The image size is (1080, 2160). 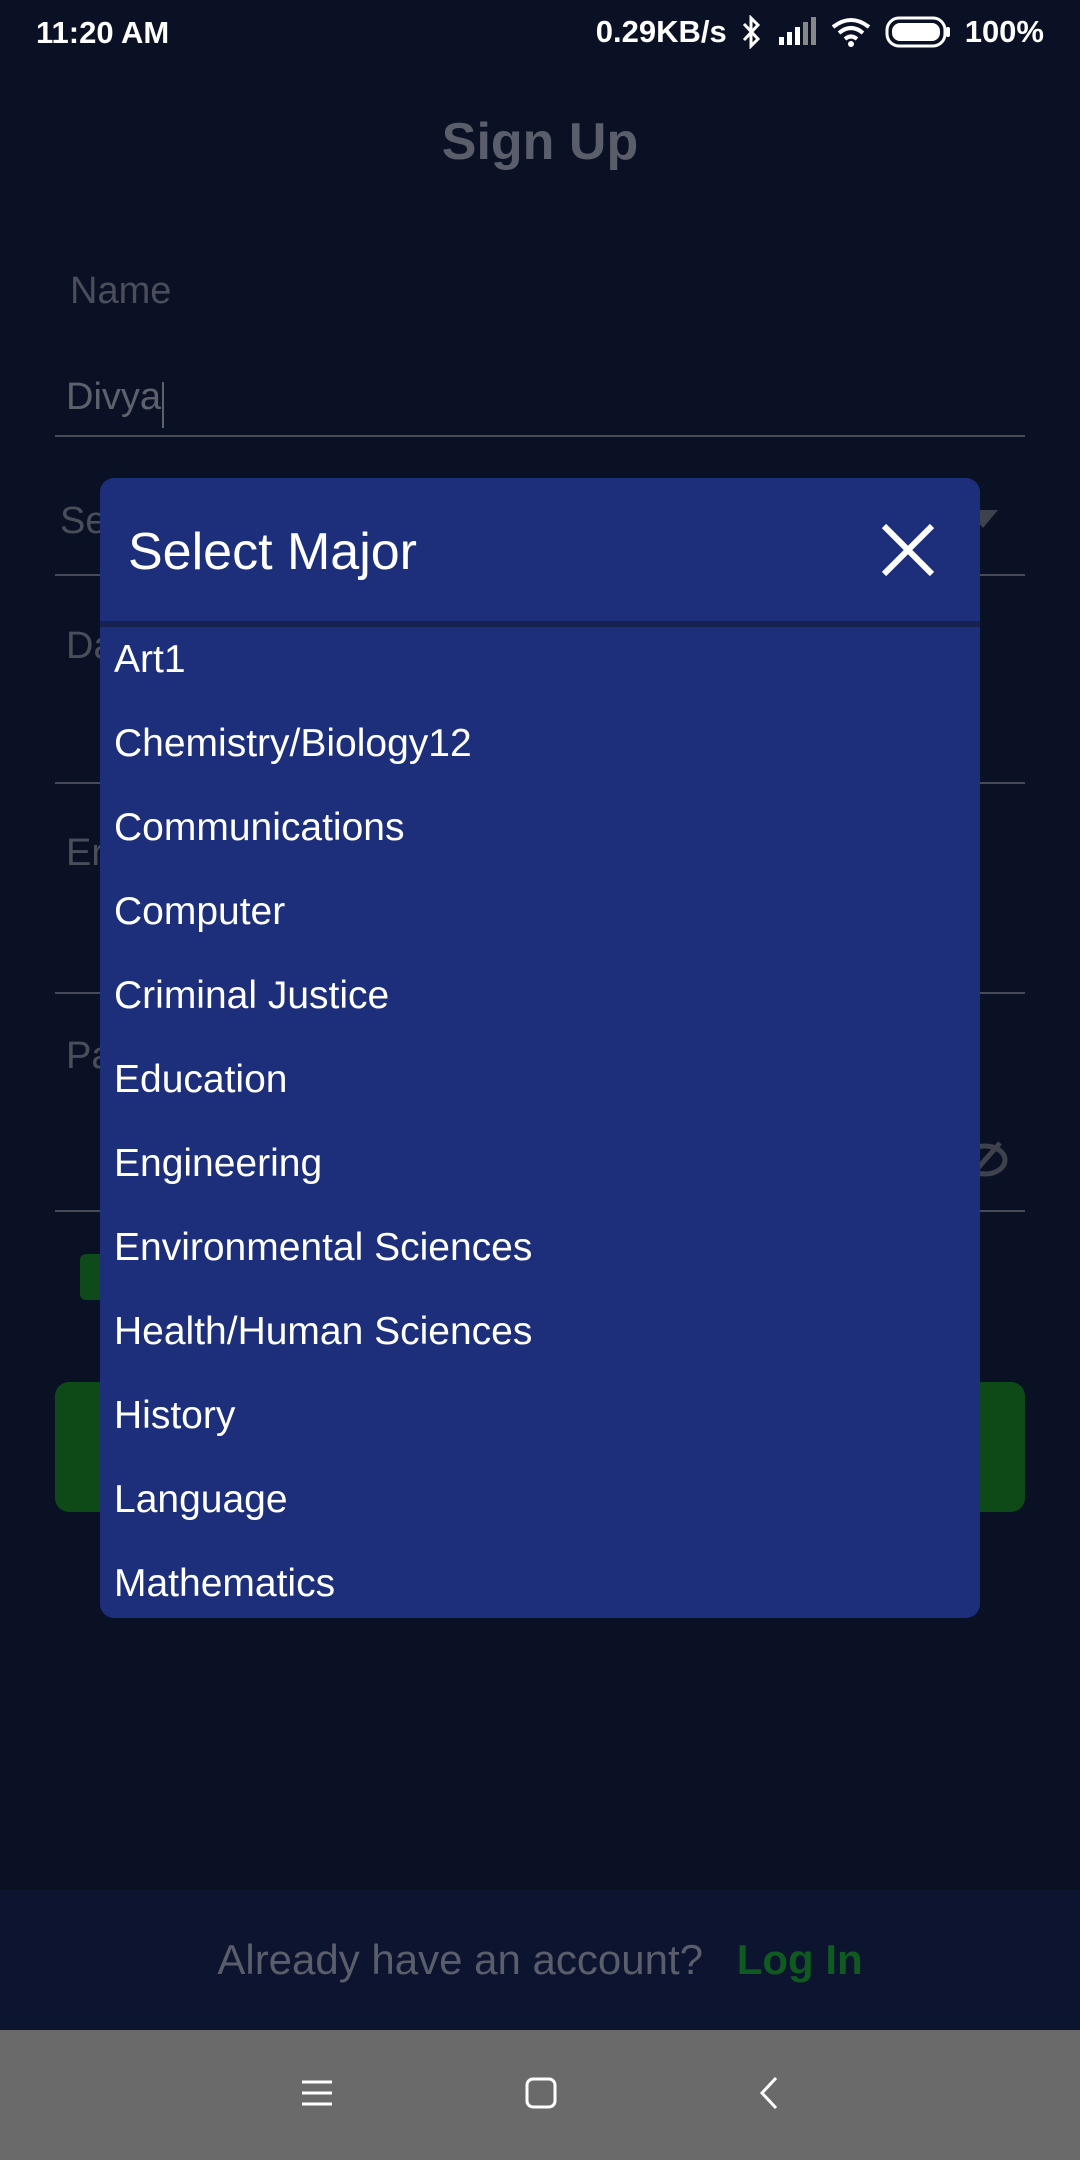 What do you see at coordinates (540, 549) in the screenshot?
I see `dialog-header: Select Major` at bounding box center [540, 549].